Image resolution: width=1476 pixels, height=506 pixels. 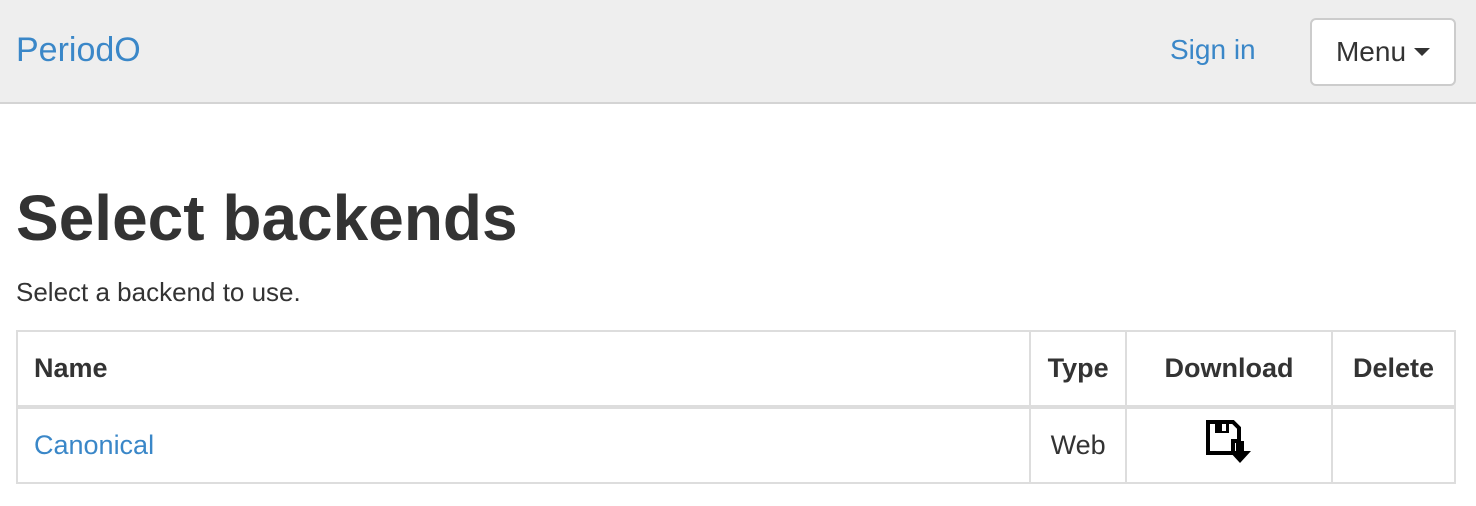 I want to click on cell-type: Web, so click(x=1078, y=445).